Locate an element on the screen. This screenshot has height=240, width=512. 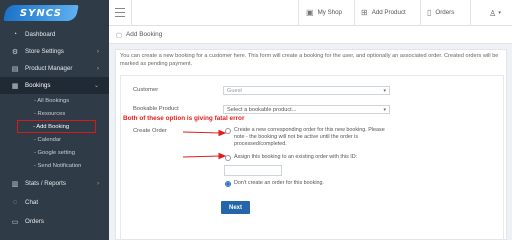
sidebar-item-label: Store Settings is located at coordinates (44, 51).